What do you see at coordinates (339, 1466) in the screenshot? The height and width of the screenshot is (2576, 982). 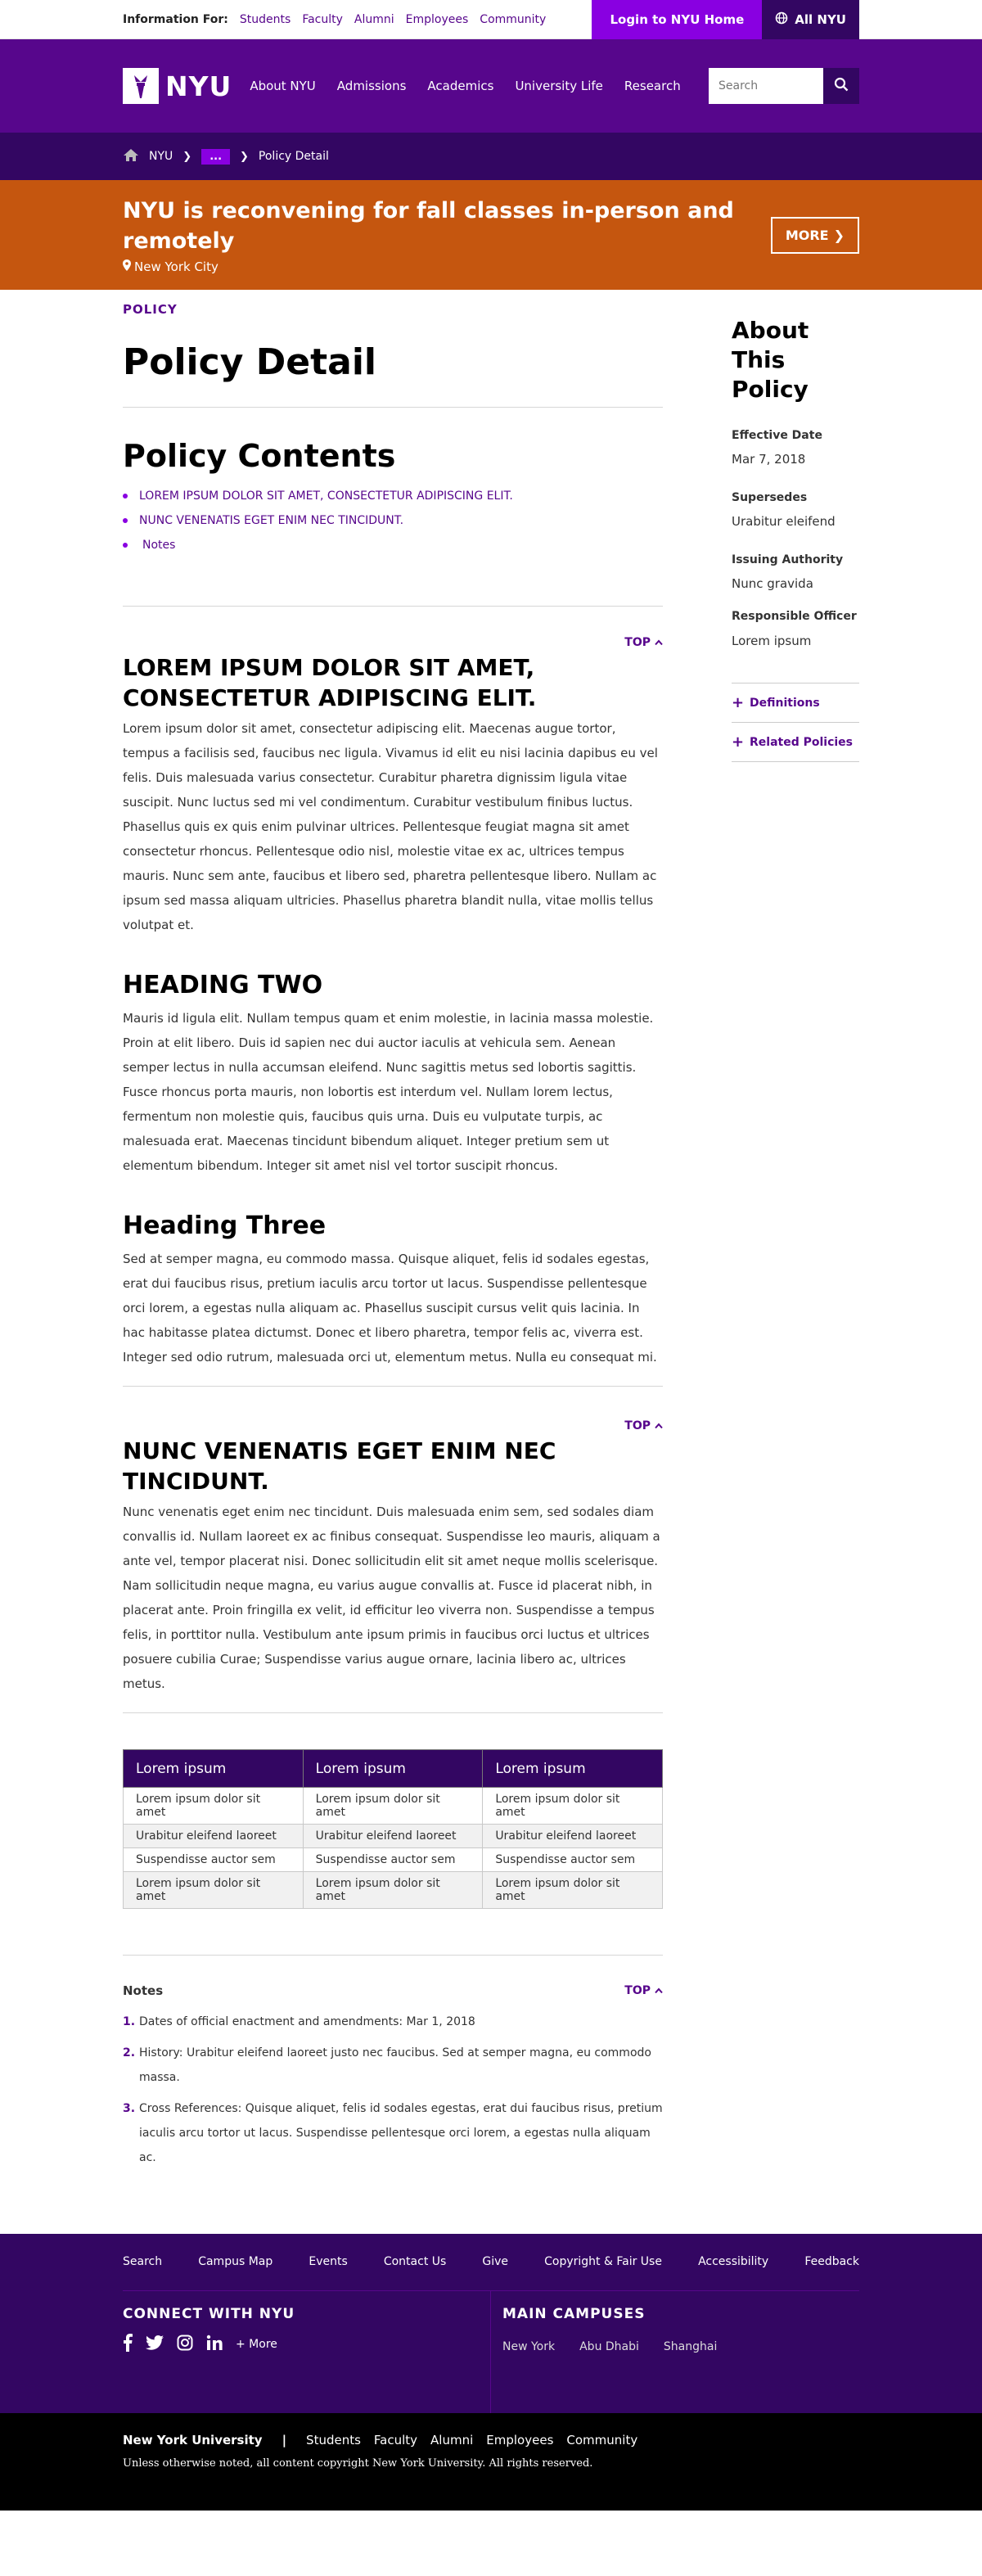 I see `section-2-title: NUNC VENENATIS EGET ENIM NEC TINCIDUNT.` at bounding box center [339, 1466].